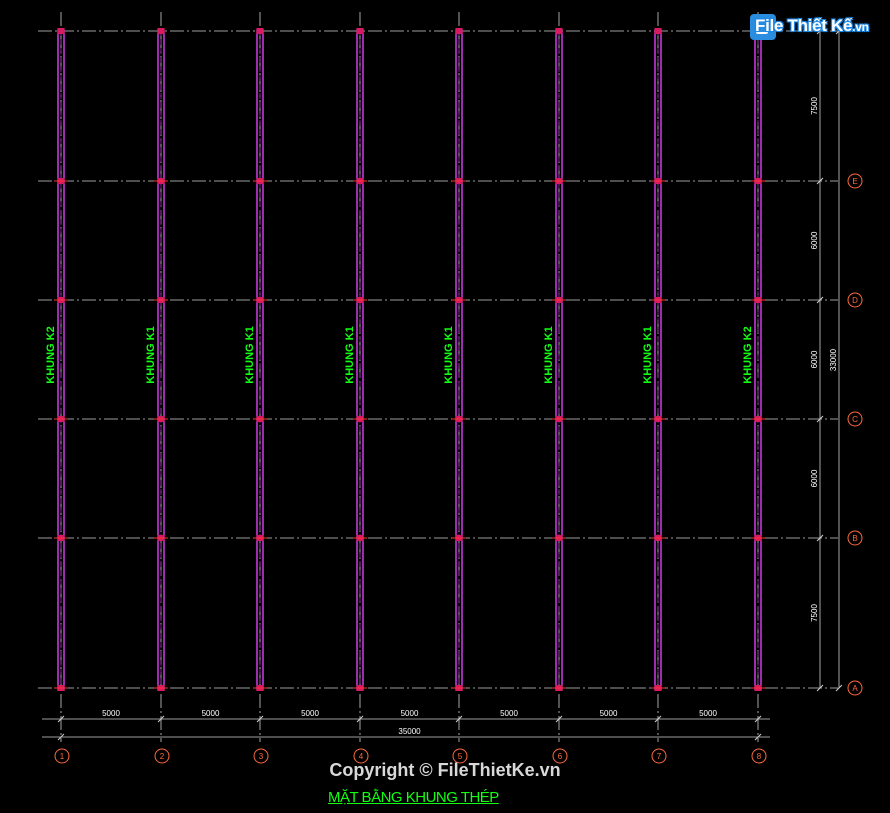  I want to click on axis-letter-label: A, so click(855, 688).